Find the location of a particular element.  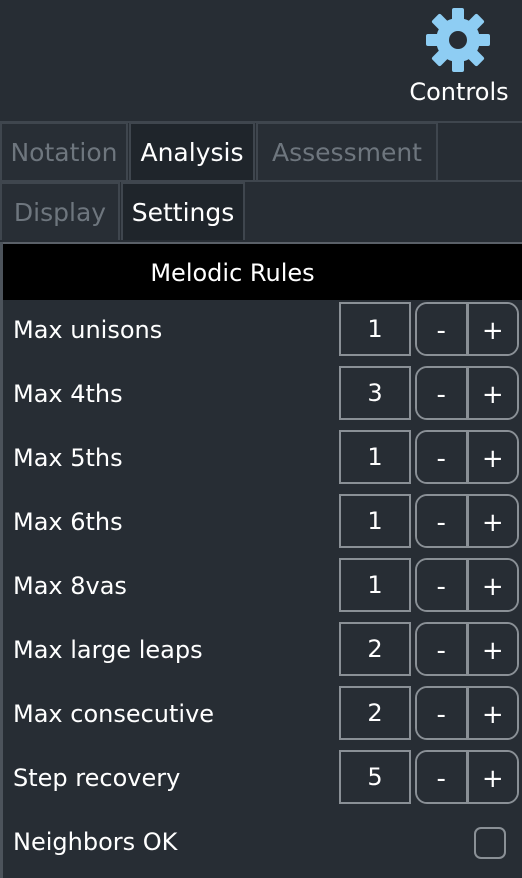

rule-label: Max 5ths is located at coordinates (68, 458).